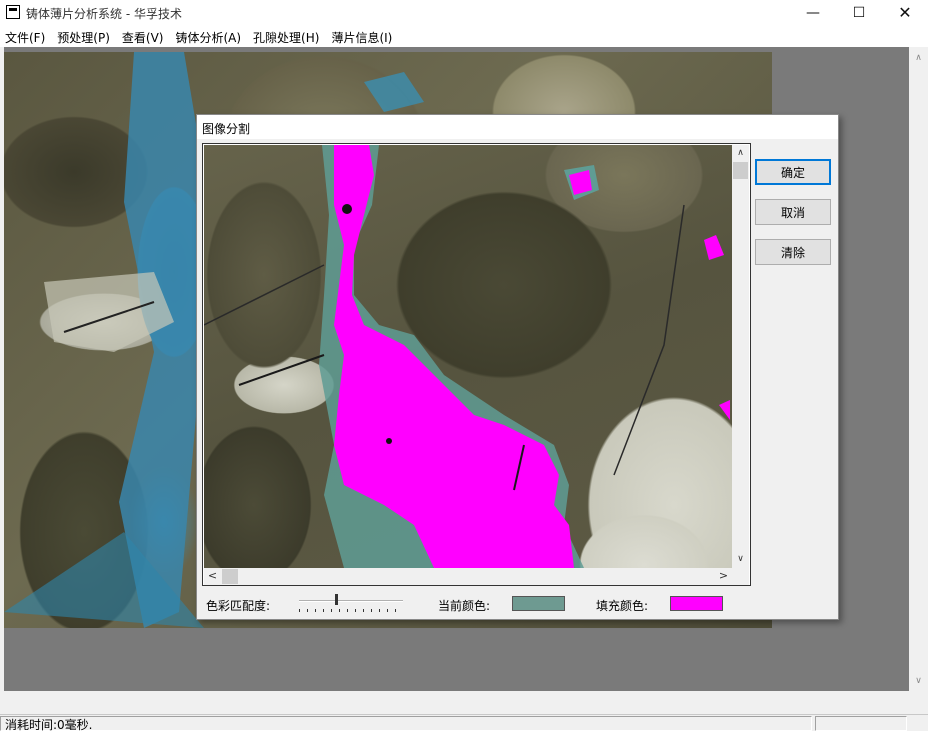 The width and height of the screenshot is (928, 731). Describe the element at coordinates (918, 369) in the screenshot. I see `workspace-vertical-scrollbar: ∧ ∨` at that location.